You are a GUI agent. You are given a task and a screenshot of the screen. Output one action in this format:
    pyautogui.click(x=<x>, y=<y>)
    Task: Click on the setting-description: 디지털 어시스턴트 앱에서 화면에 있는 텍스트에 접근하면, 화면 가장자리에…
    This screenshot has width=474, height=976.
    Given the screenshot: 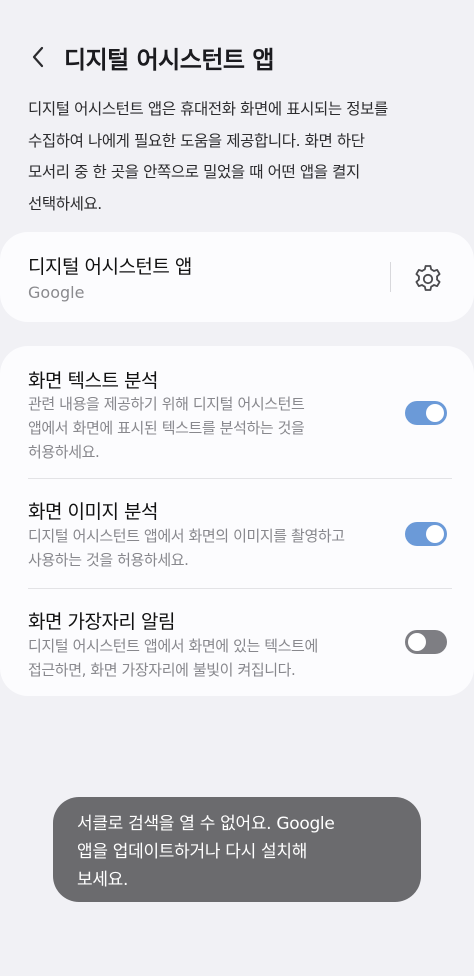 What is the action you would take?
    pyautogui.click(x=208, y=658)
    